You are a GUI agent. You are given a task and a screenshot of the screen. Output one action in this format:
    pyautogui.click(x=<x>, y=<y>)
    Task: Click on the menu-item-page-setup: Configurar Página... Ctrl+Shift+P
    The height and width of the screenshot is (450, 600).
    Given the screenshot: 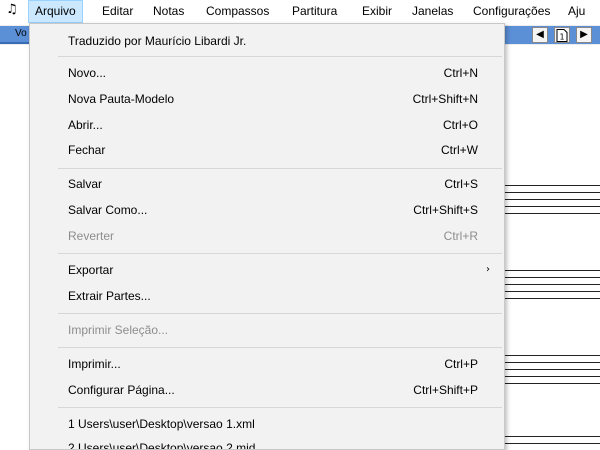 What is the action you would take?
    pyautogui.click(x=267, y=390)
    